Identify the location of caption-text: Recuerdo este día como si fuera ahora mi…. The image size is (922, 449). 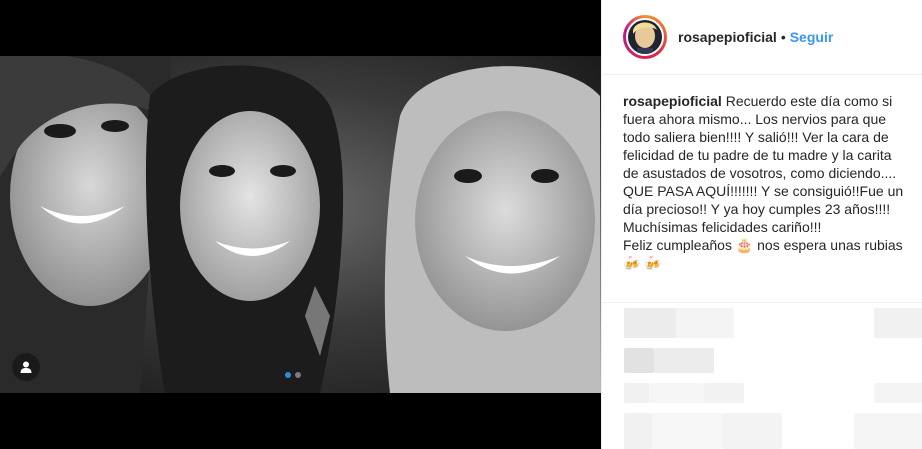
(763, 182).